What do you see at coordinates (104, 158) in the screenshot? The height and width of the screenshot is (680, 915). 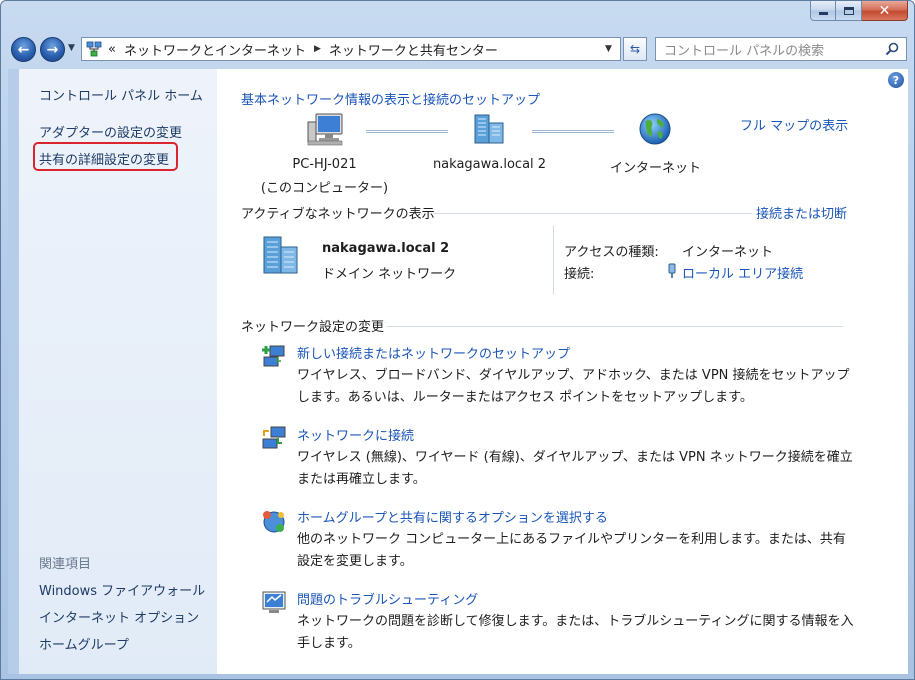 I see `sidebar-change-advanced-sharing: 共有の詳細設定の変更` at bounding box center [104, 158].